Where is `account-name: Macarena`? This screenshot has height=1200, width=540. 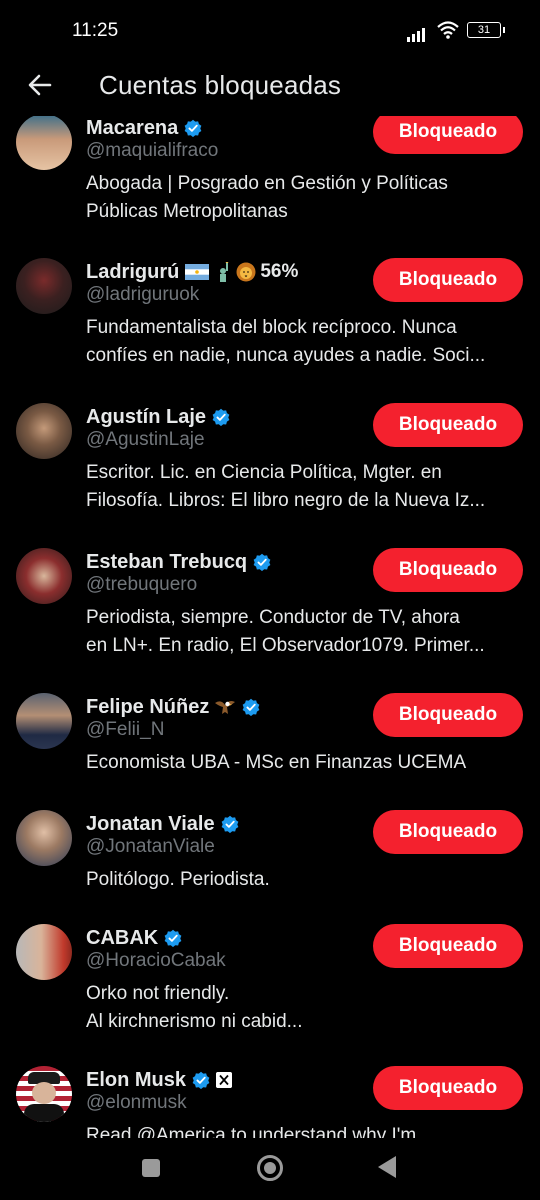 account-name: Macarena is located at coordinates (132, 127).